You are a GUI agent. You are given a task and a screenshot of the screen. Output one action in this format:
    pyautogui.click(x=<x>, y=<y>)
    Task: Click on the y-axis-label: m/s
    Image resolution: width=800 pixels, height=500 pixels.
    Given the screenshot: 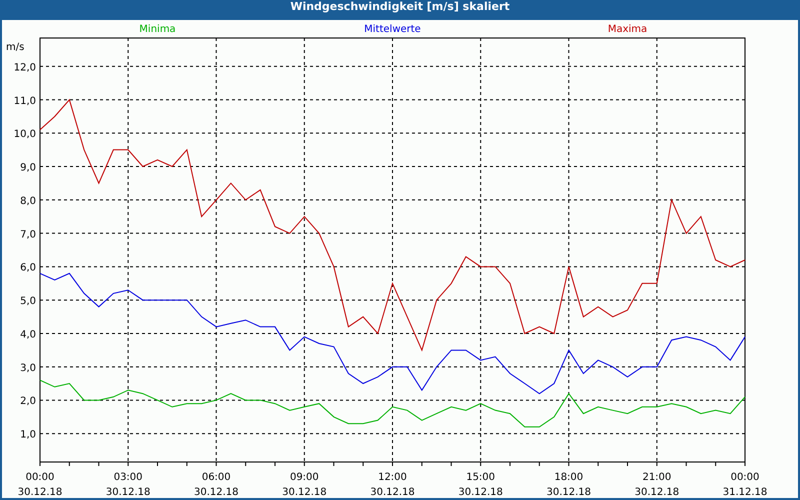 What is the action you would take?
    pyautogui.click(x=15, y=47)
    